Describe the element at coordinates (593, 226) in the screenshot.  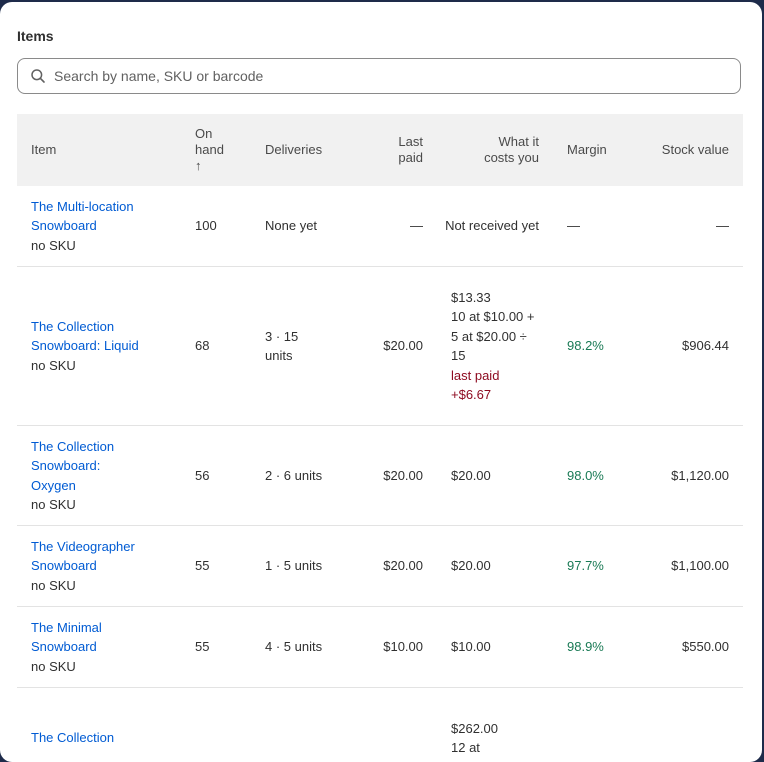
I see `margin-value: —` at that location.